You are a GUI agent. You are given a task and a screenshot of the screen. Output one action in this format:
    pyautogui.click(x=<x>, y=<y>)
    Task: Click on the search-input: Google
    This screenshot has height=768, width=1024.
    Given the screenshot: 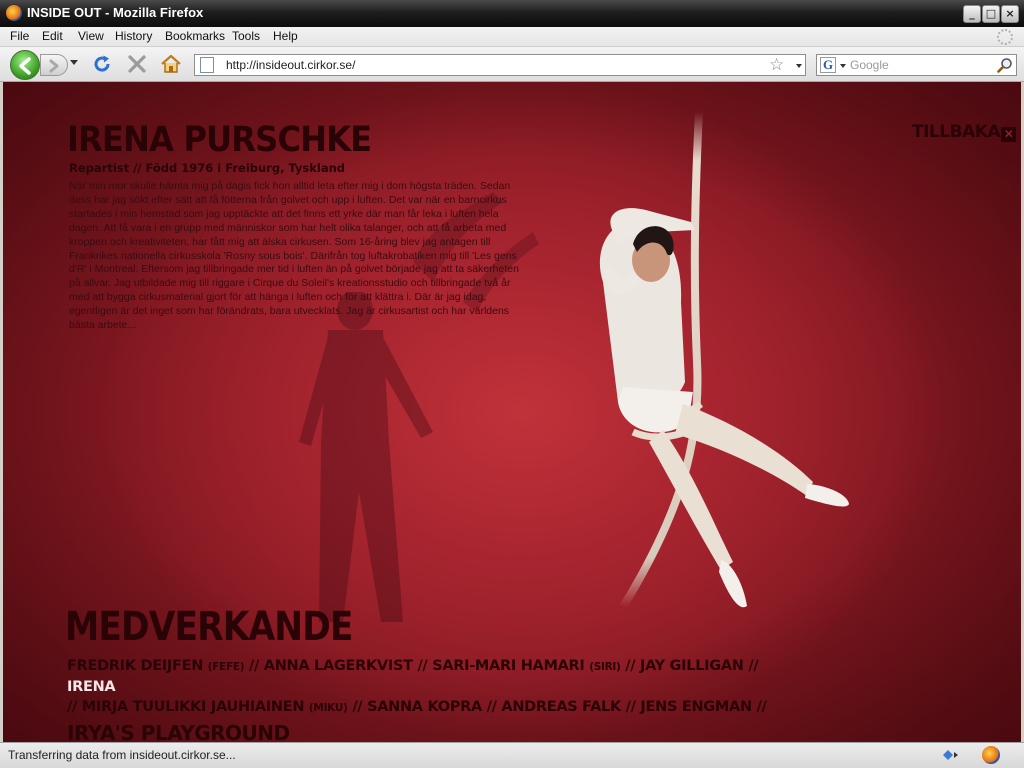 What is the action you would take?
    pyautogui.click(x=869, y=65)
    